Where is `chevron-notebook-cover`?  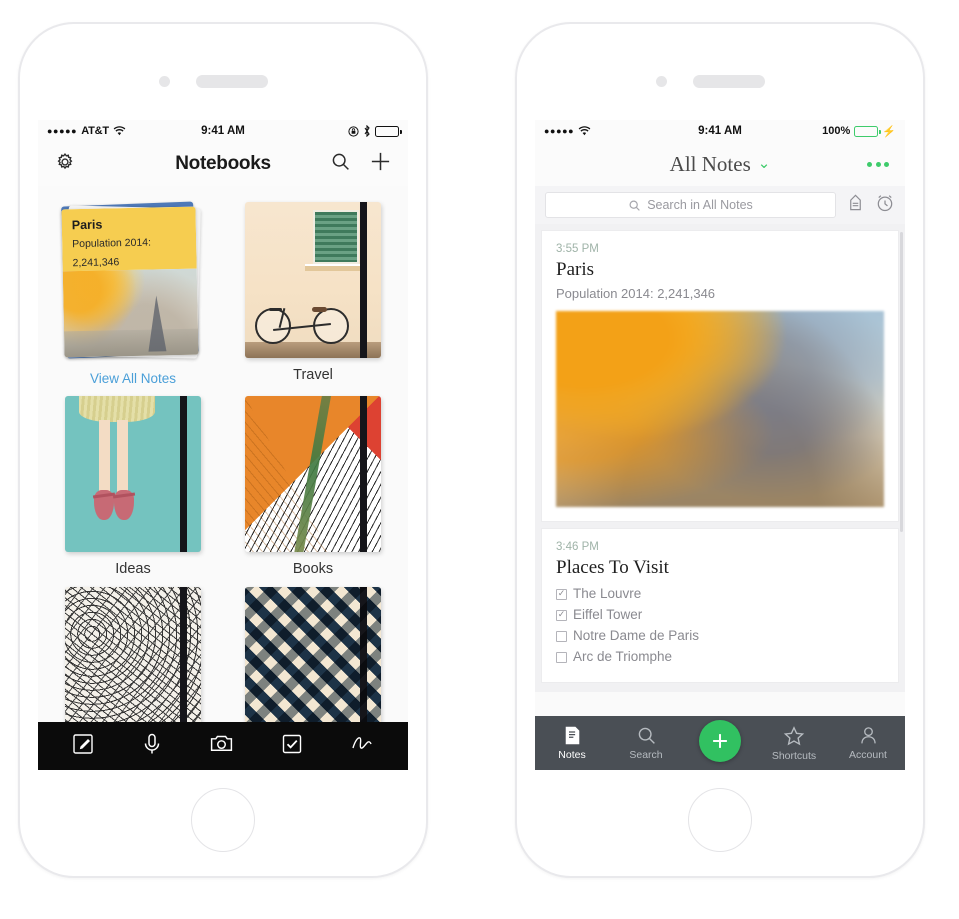 chevron-notebook-cover is located at coordinates (313, 665).